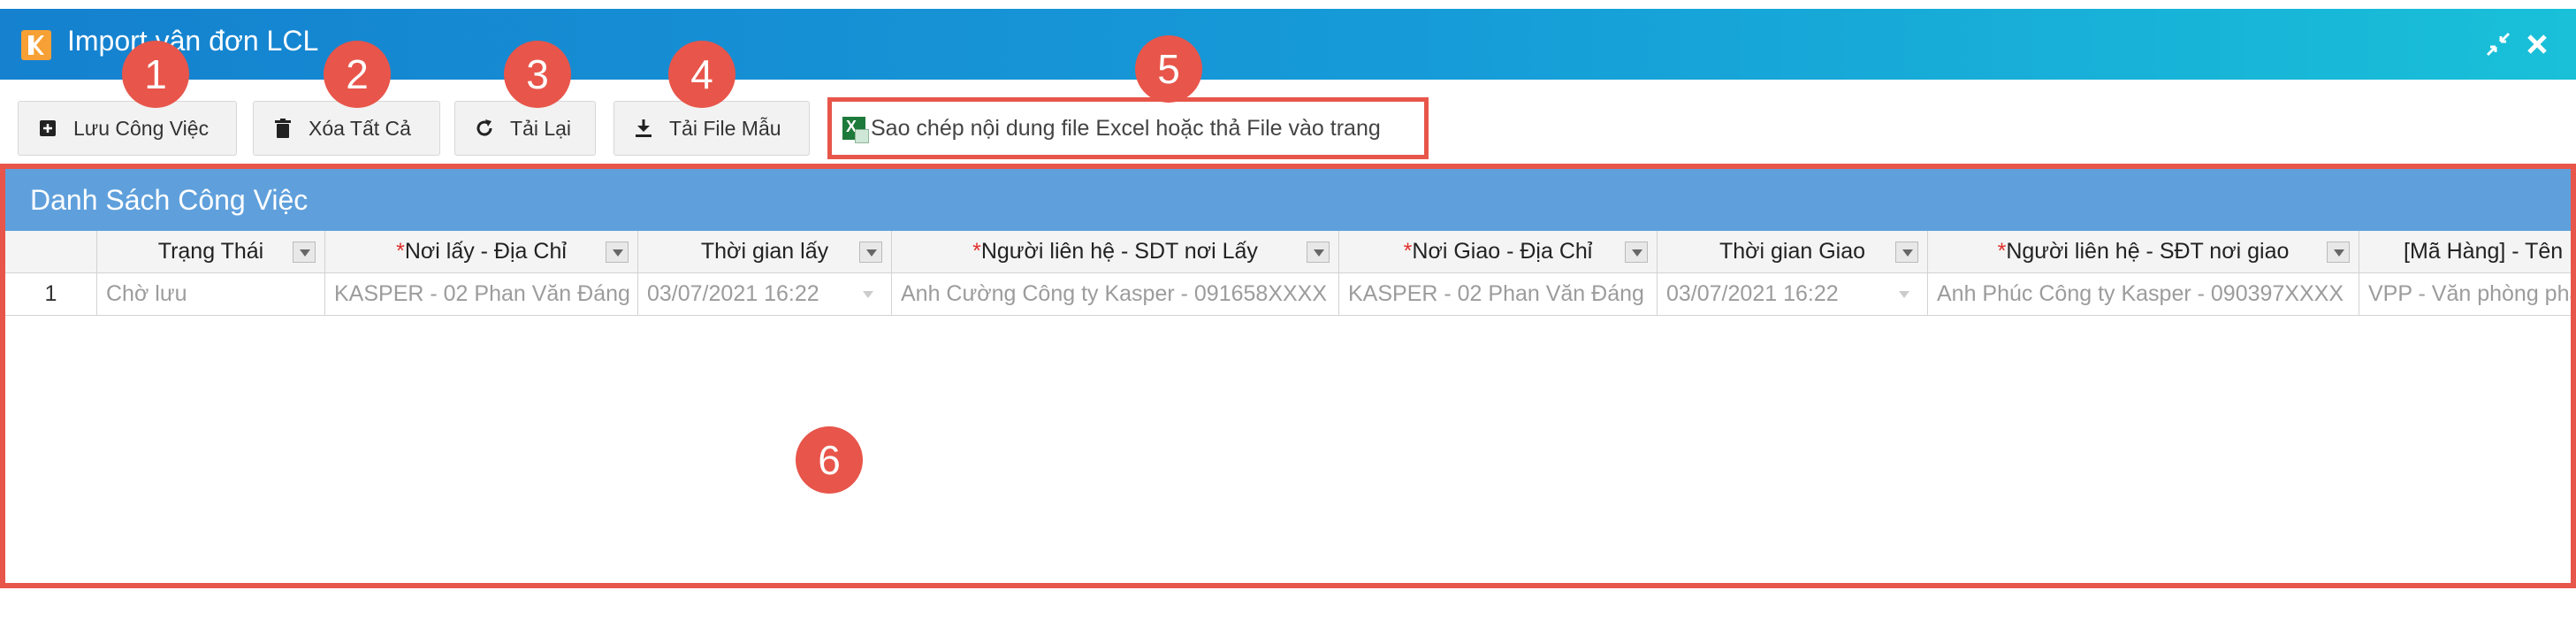 The image size is (2576, 621). Describe the element at coordinates (2537, 44) in the screenshot. I see `close-icon` at that location.